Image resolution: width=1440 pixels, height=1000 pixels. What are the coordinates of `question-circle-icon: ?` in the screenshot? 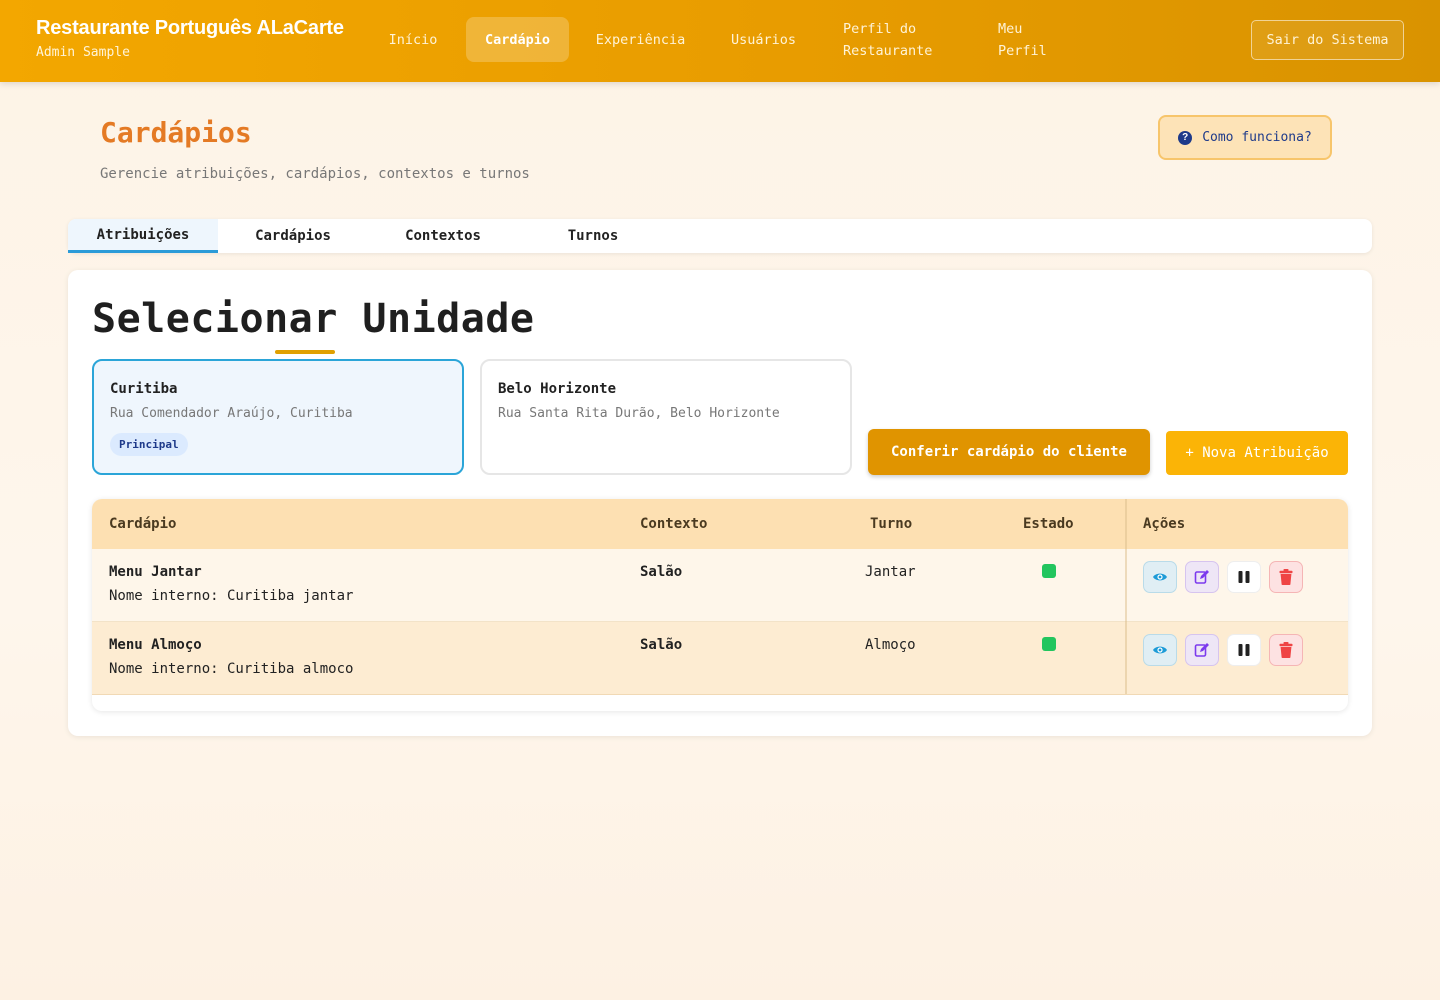 It's located at (1185, 137).